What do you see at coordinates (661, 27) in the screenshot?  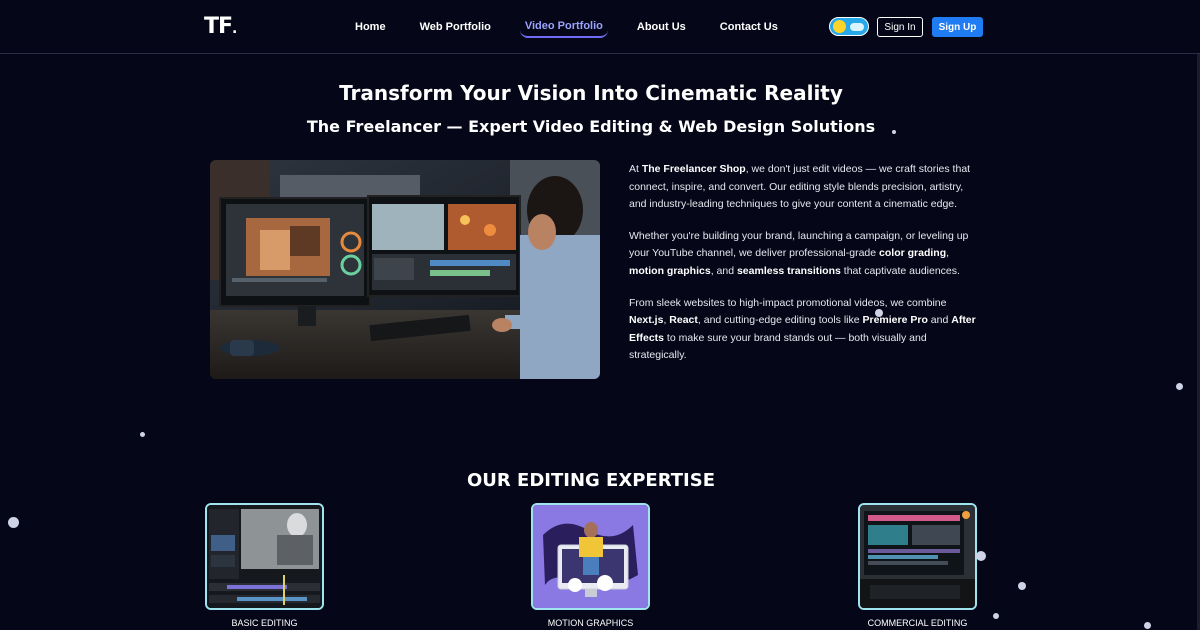 I see `nav-link-about-us: About Us` at bounding box center [661, 27].